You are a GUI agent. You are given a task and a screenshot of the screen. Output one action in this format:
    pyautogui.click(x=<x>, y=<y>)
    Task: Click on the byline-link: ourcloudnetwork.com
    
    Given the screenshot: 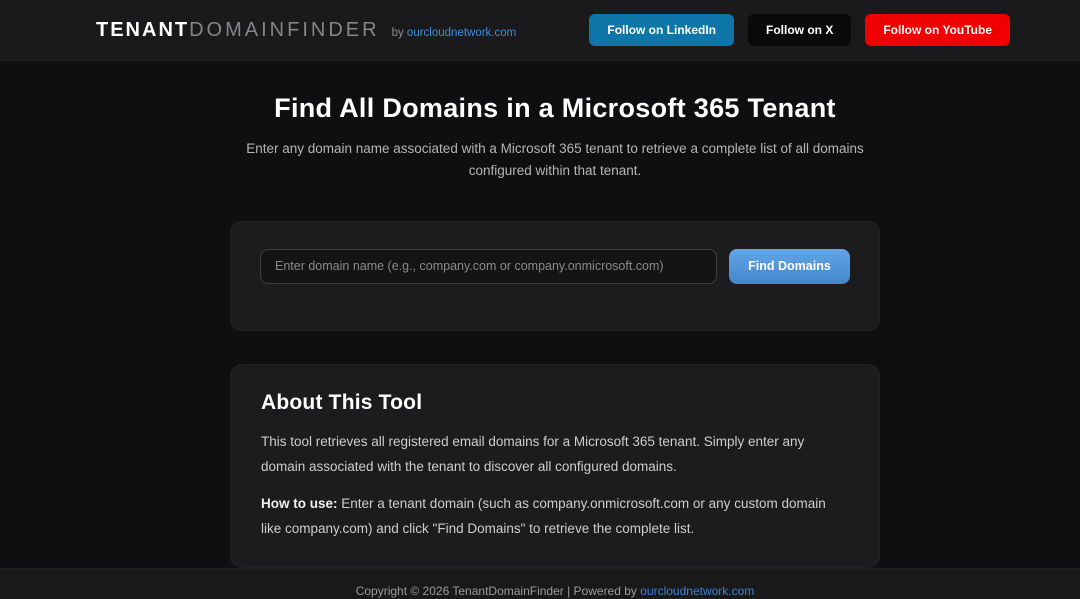 What is the action you would take?
    pyautogui.click(x=461, y=33)
    